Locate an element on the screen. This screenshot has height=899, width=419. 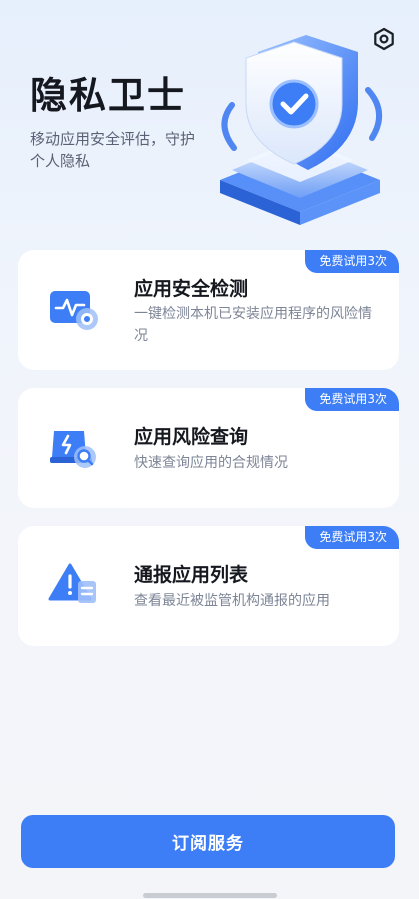
subscribe-button: 订阅服务 is located at coordinates (208, 841).